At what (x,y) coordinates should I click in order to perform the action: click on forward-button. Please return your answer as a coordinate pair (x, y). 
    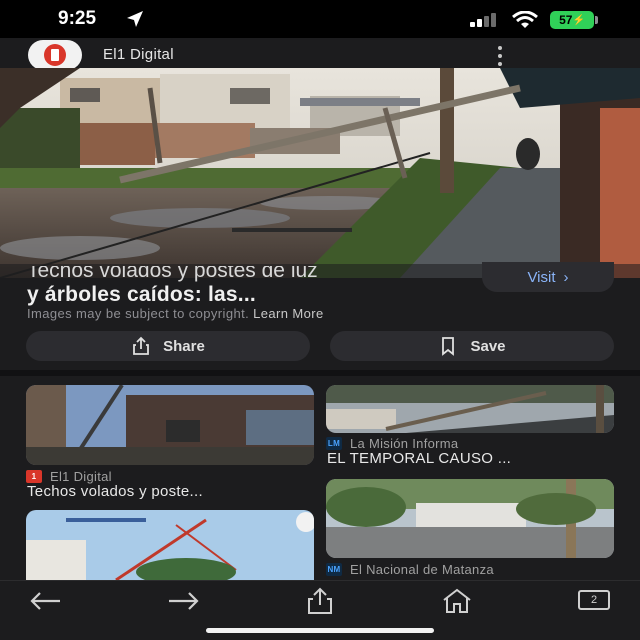
    Looking at the image, I should click on (183, 601).